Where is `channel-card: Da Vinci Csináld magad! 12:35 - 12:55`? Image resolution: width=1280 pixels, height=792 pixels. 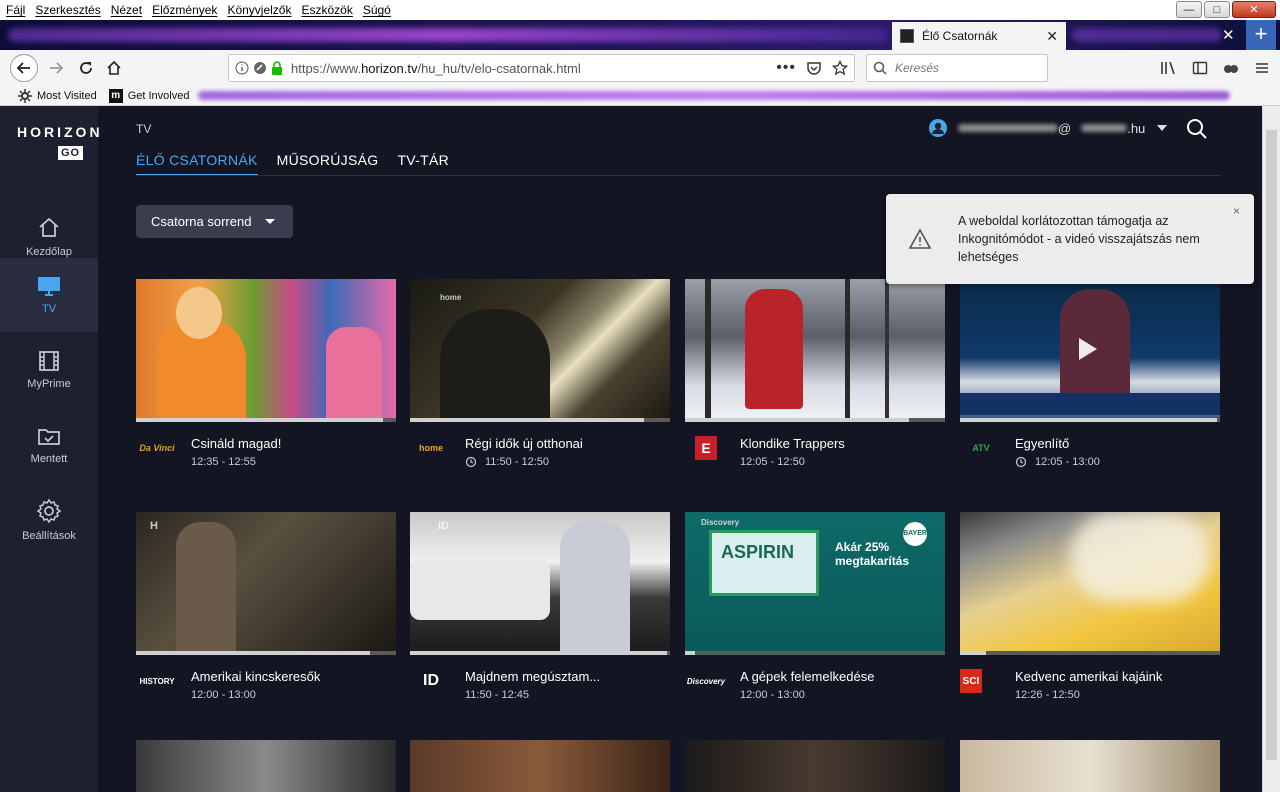 channel-card: Da Vinci Csináld magad! 12:35 - 12:55 is located at coordinates (266, 378).